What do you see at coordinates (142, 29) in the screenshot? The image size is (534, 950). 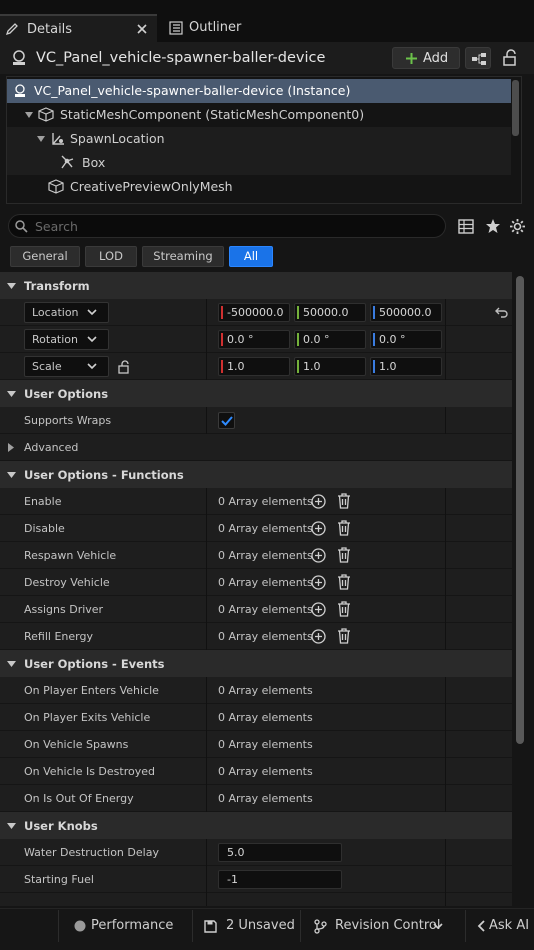 I see `close-icon` at bounding box center [142, 29].